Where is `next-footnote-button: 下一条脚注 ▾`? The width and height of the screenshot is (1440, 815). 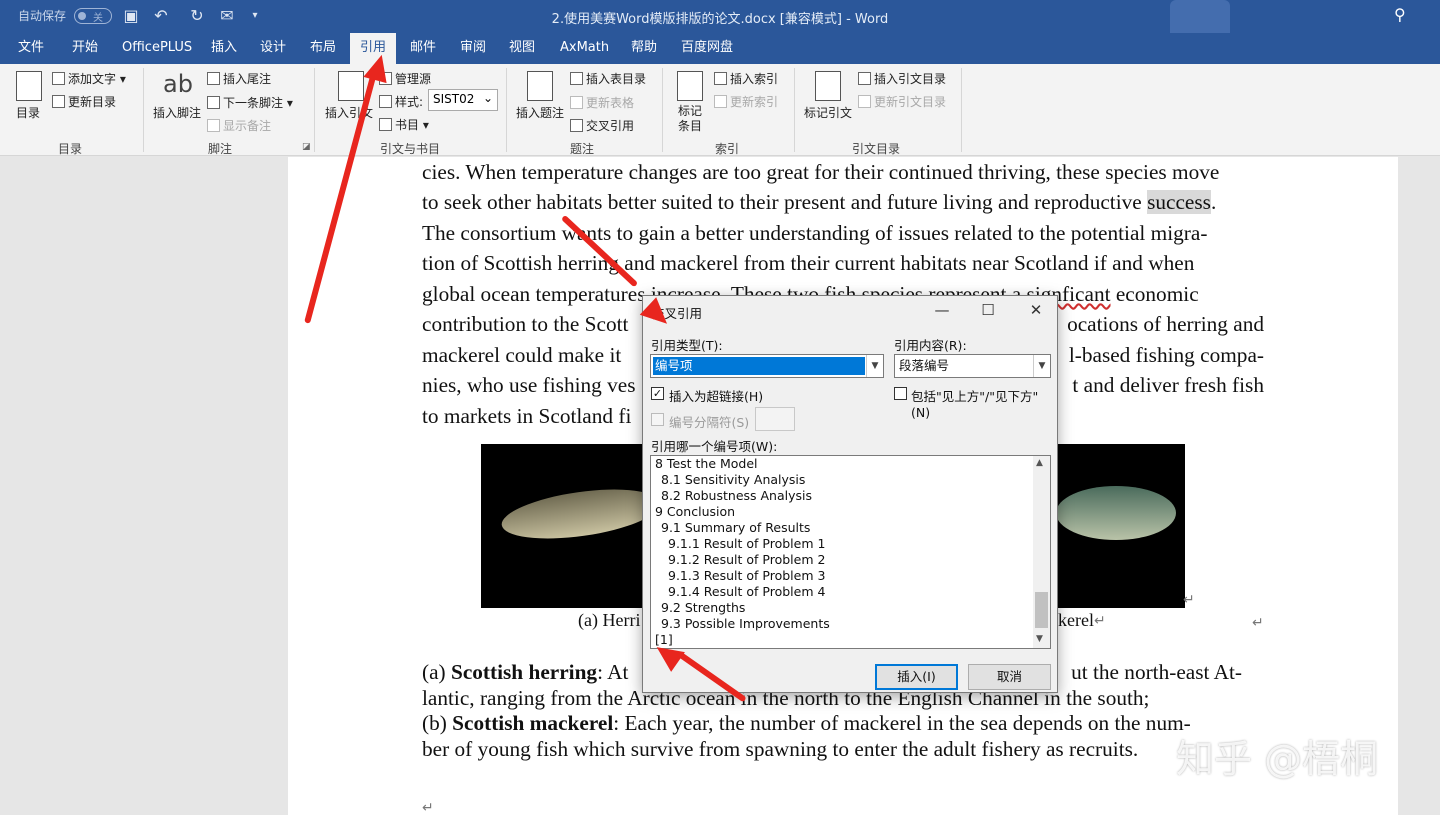
next-footnote-button: 下一条脚注 ▾ is located at coordinates (250, 102).